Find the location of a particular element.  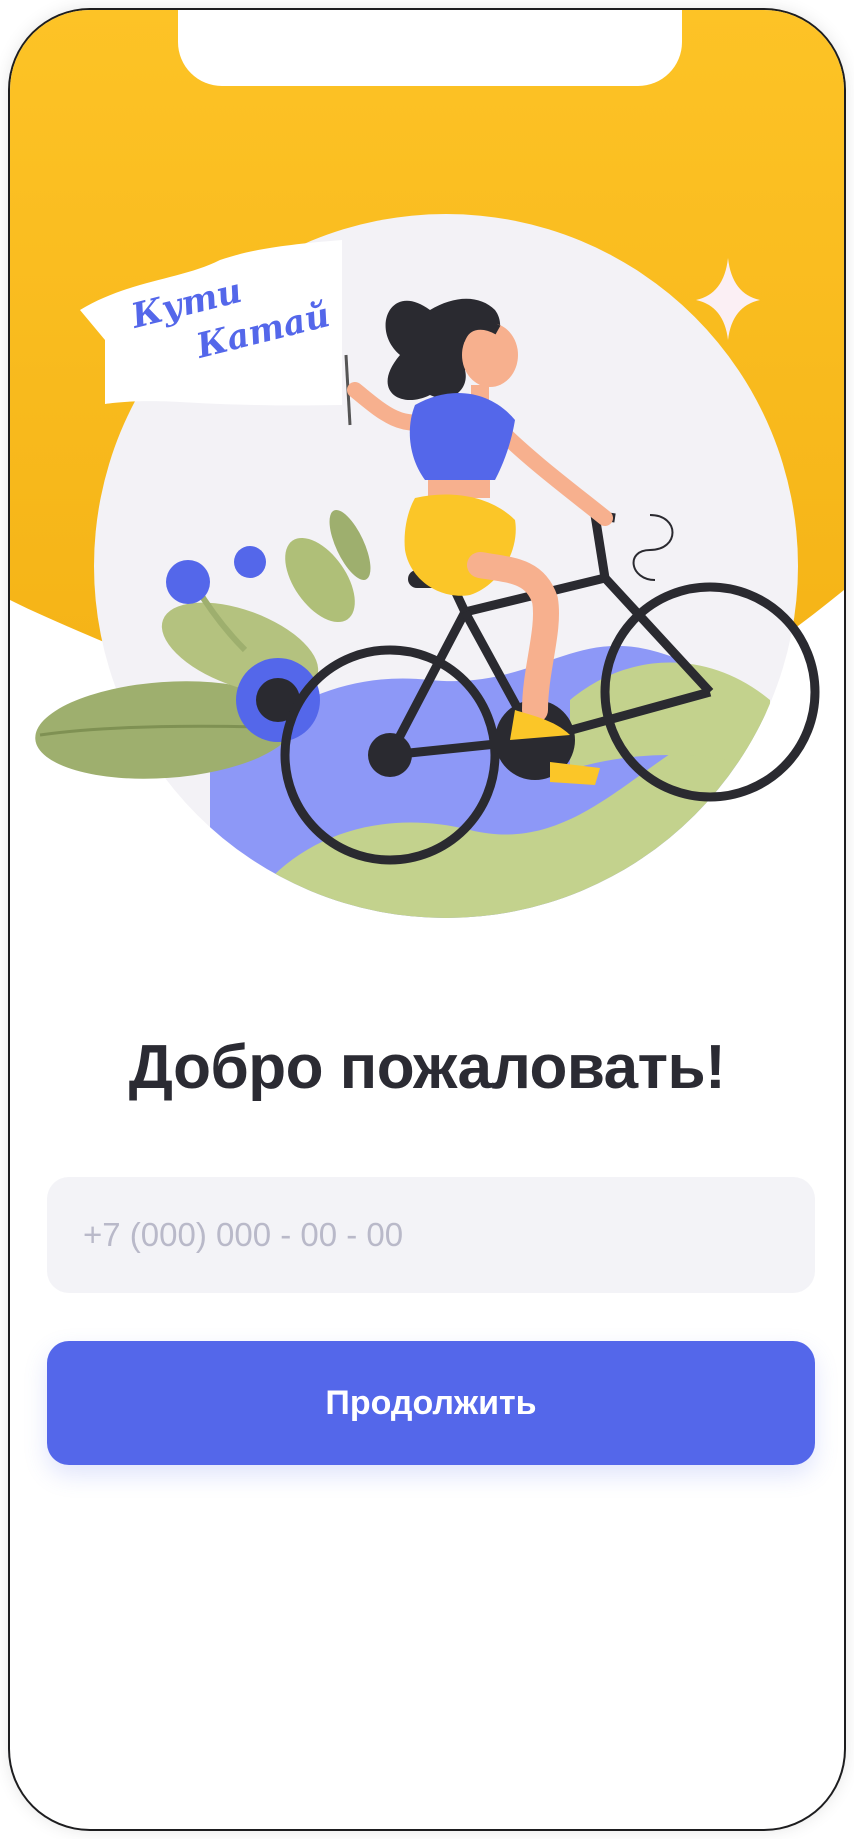

flag-banner: Кути Катай is located at coordinates (216, 333).